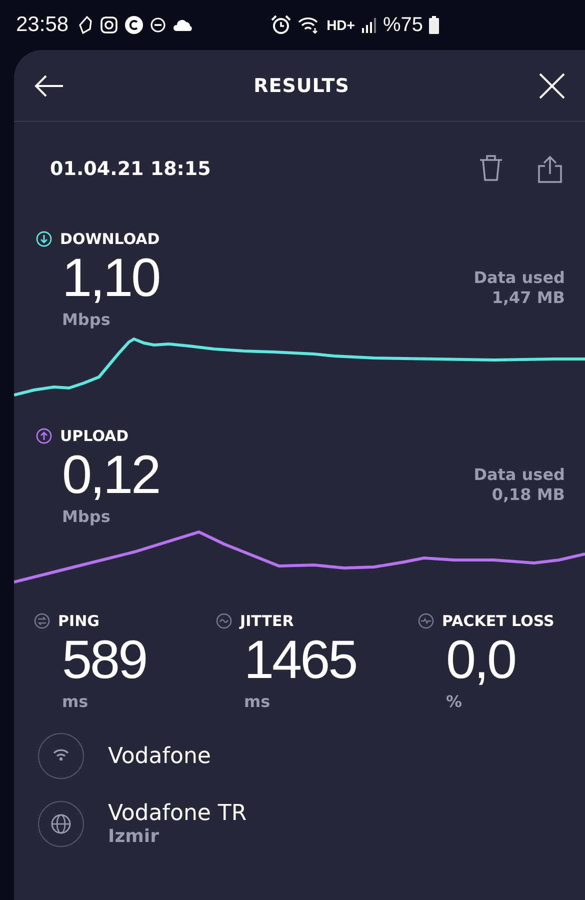 The image size is (585, 900). What do you see at coordinates (402, 25) in the screenshot?
I see `battery-percent: %75` at bounding box center [402, 25].